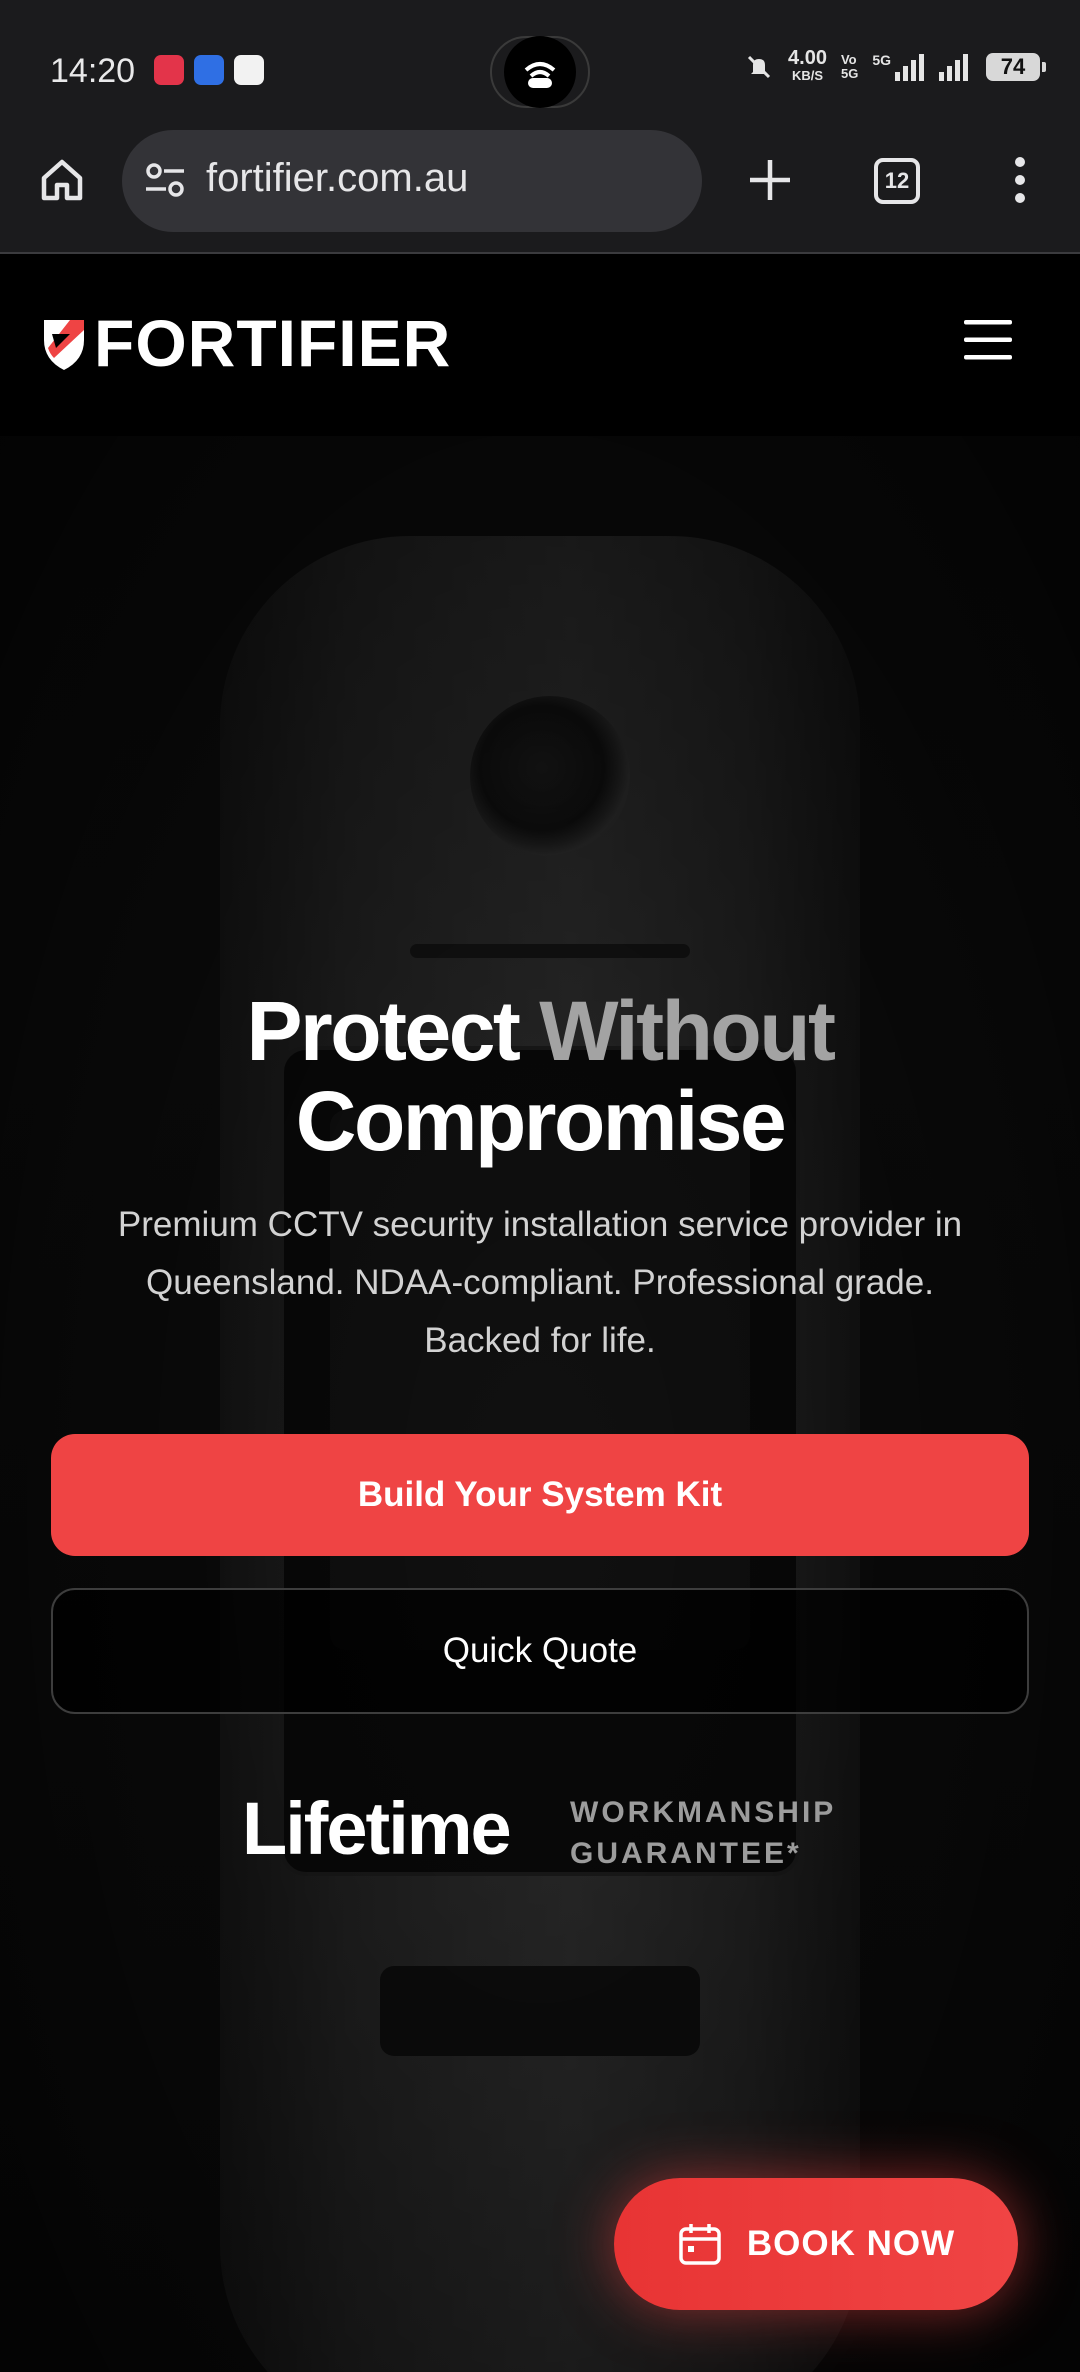  Describe the element at coordinates (540, 346) in the screenshot. I see `site-header: FORTIFIER` at that location.